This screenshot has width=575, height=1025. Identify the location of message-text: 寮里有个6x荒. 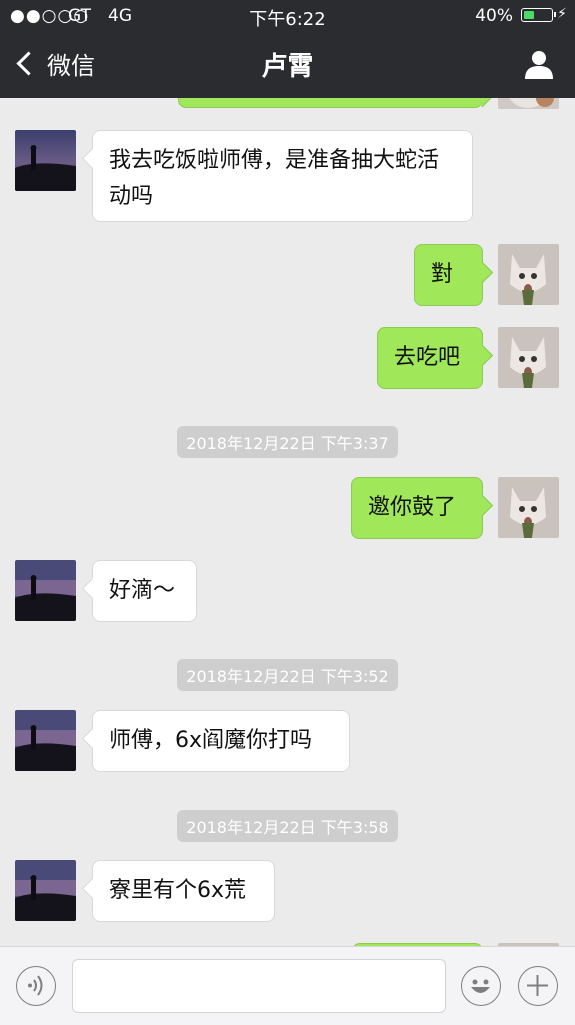
(178, 890).